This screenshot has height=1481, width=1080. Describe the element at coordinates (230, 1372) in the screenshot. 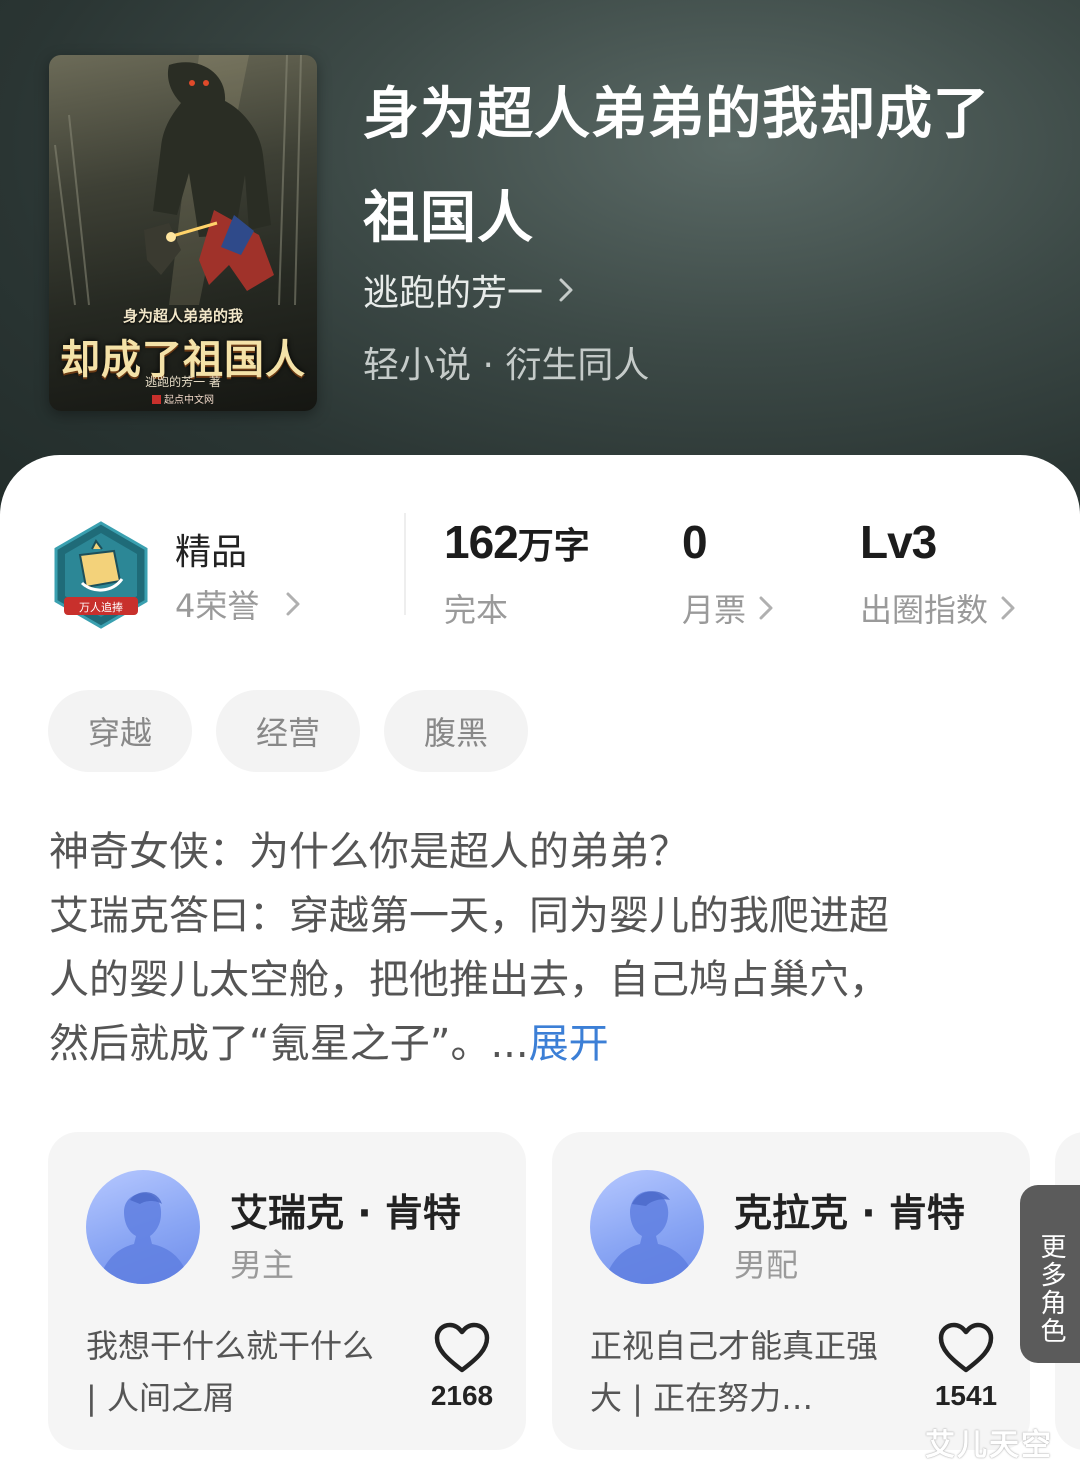

I see `character-quote: 我想干什么就干什么 | 人间之屑` at that location.